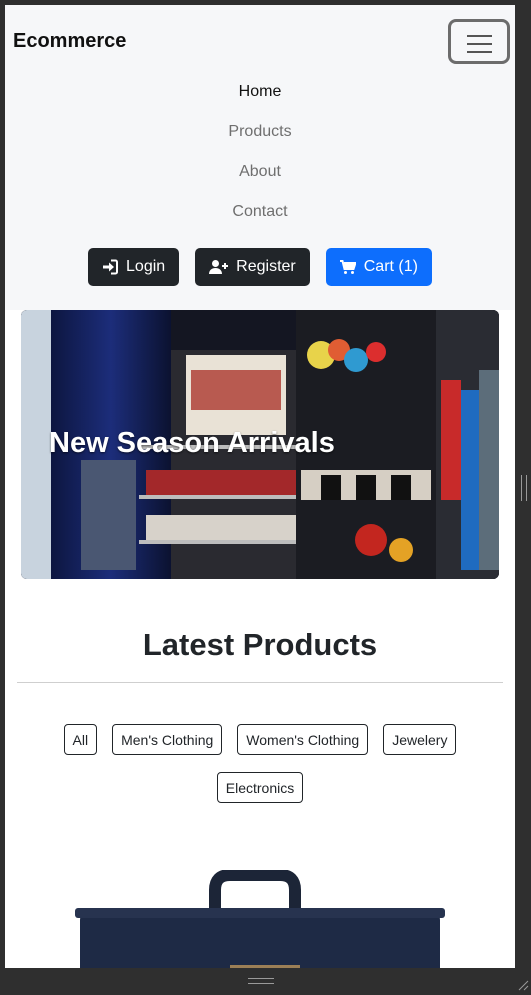 This screenshot has width=531, height=995. Describe the element at coordinates (69, 41) in the screenshot. I see `brand-logo: Ecommerce` at that location.